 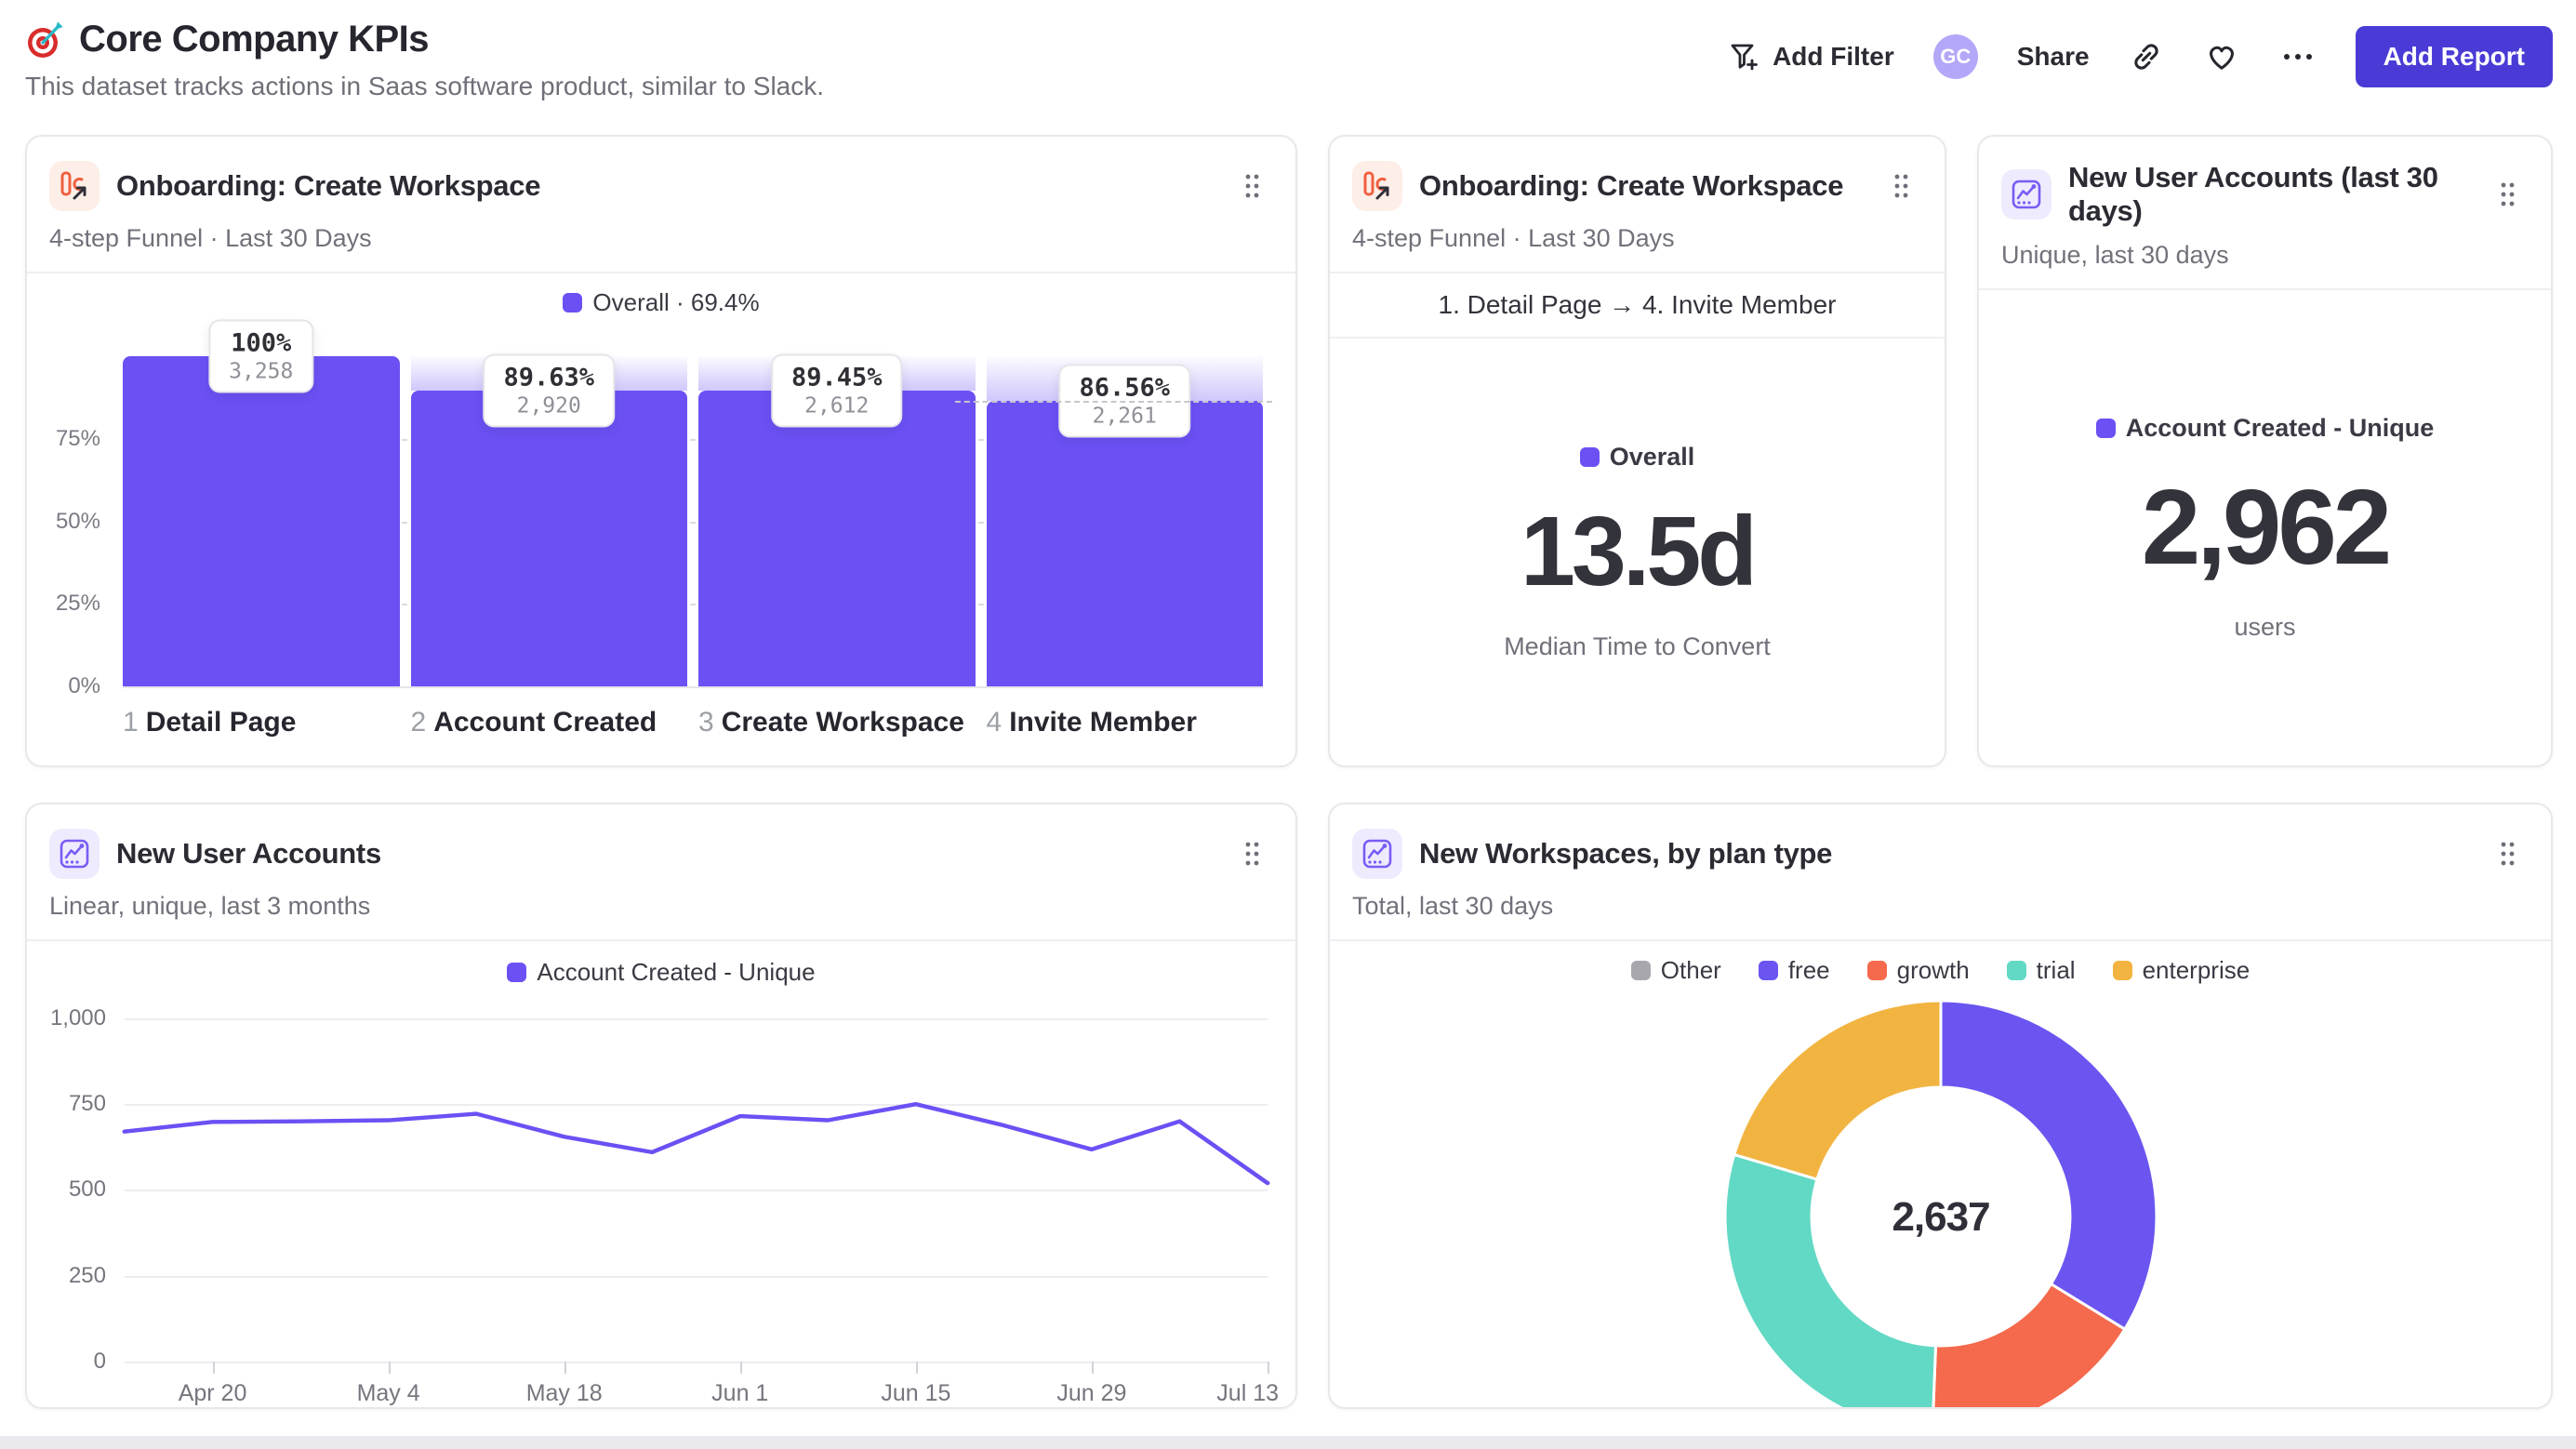 What do you see at coordinates (1636, 457) in the screenshot?
I see `legend-item-overall: Overall` at bounding box center [1636, 457].